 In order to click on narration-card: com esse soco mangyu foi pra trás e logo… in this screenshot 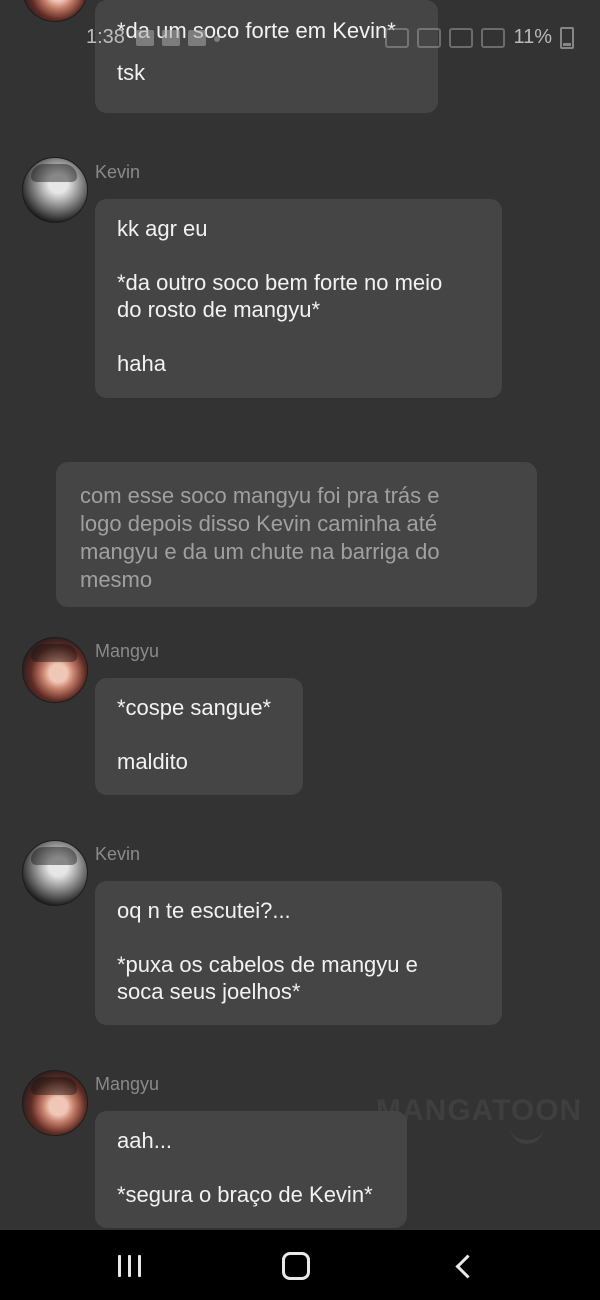, I will do `click(296, 534)`.